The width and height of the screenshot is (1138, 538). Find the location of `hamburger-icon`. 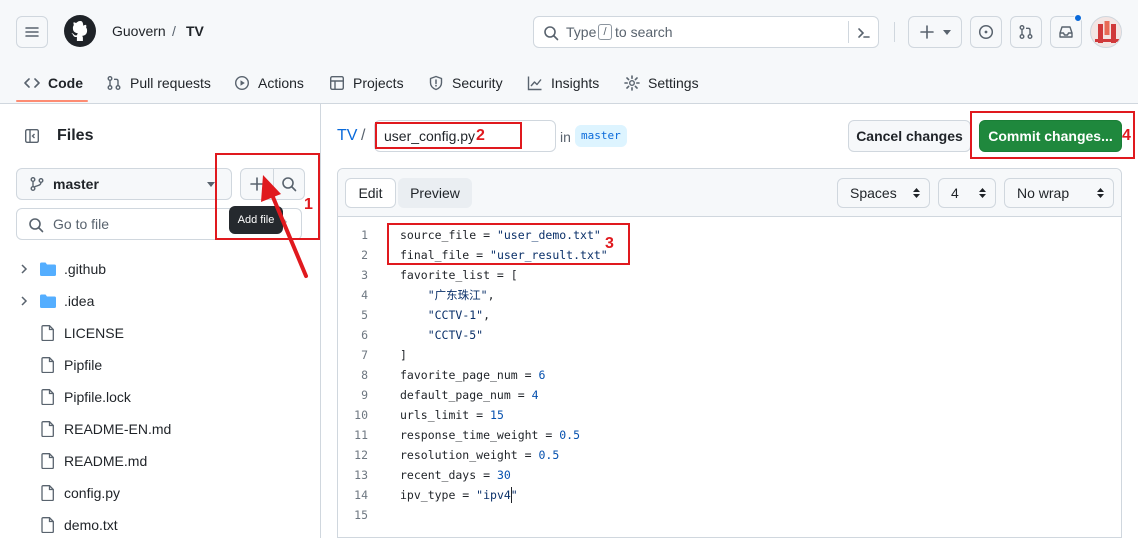

hamburger-icon is located at coordinates (32, 32).